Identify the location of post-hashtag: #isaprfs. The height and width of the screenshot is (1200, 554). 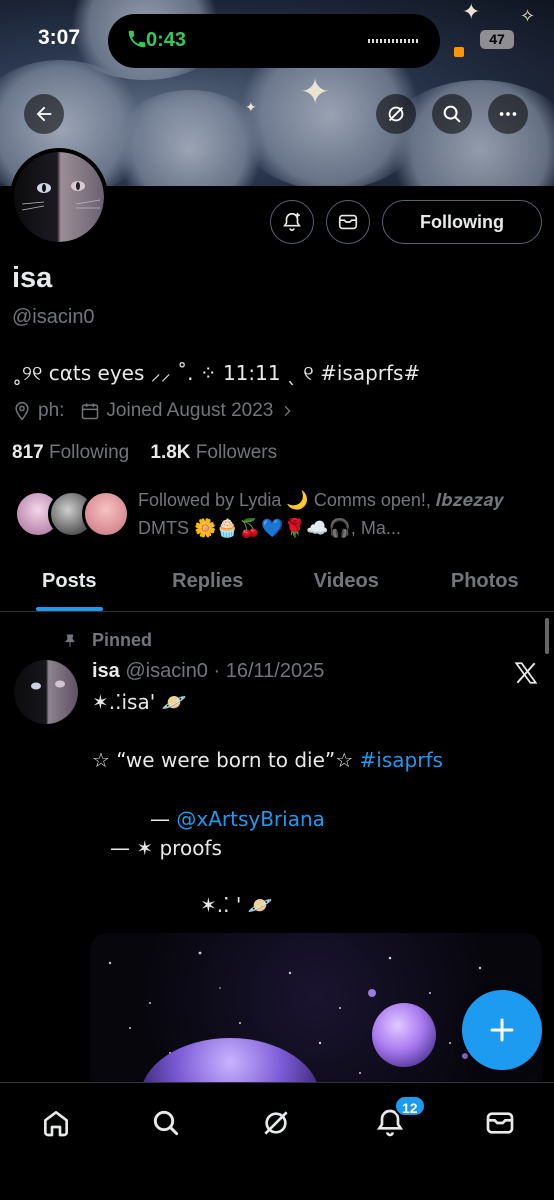
(401, 760).